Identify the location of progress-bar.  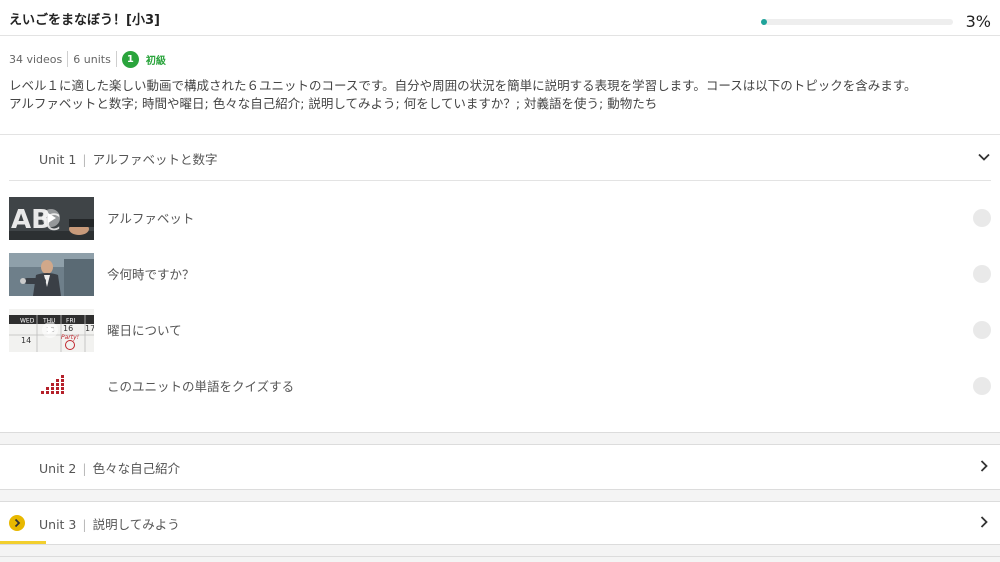
(857, 22).